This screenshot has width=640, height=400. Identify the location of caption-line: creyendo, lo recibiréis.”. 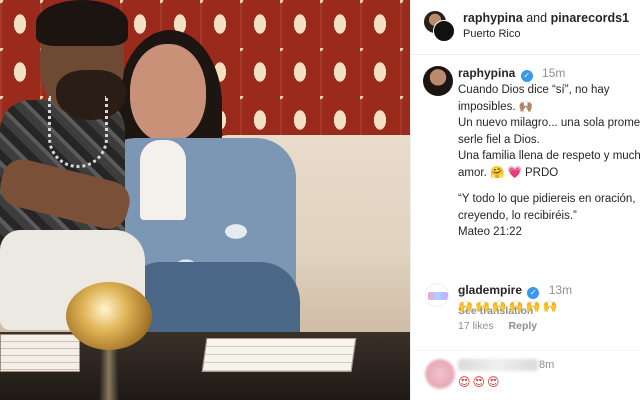
(517, 215).